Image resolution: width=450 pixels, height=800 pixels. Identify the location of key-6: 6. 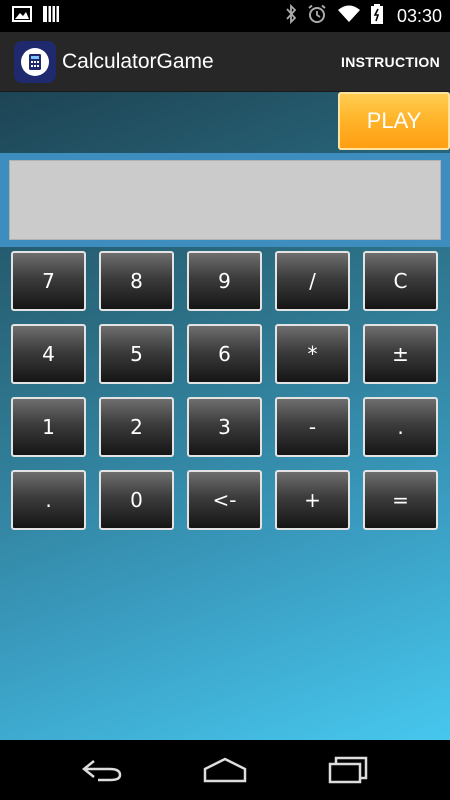
(224, 354).